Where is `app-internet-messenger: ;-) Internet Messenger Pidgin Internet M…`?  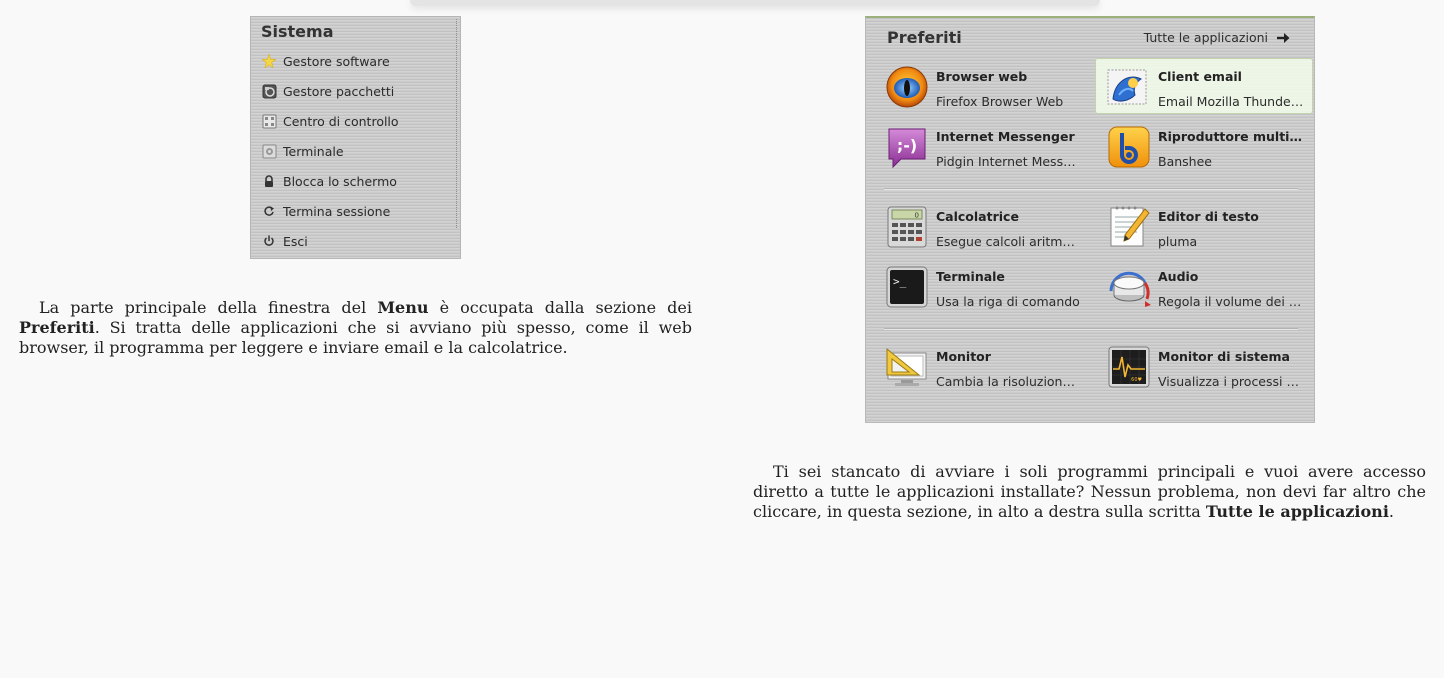 app-internet-messenger: ;-) Internet Messenger Pidgin Internet M… is located at coordinates (975, 146).